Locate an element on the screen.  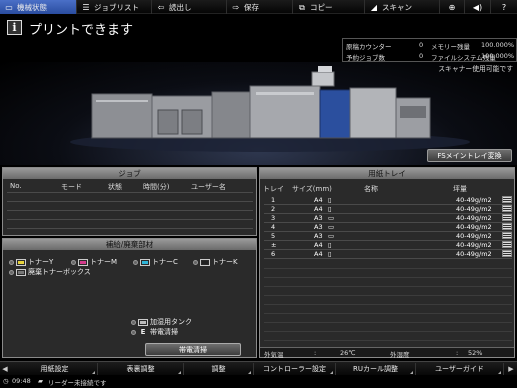
charge-clean-button: 帯電清掃 is located at coordinates (193, 349).